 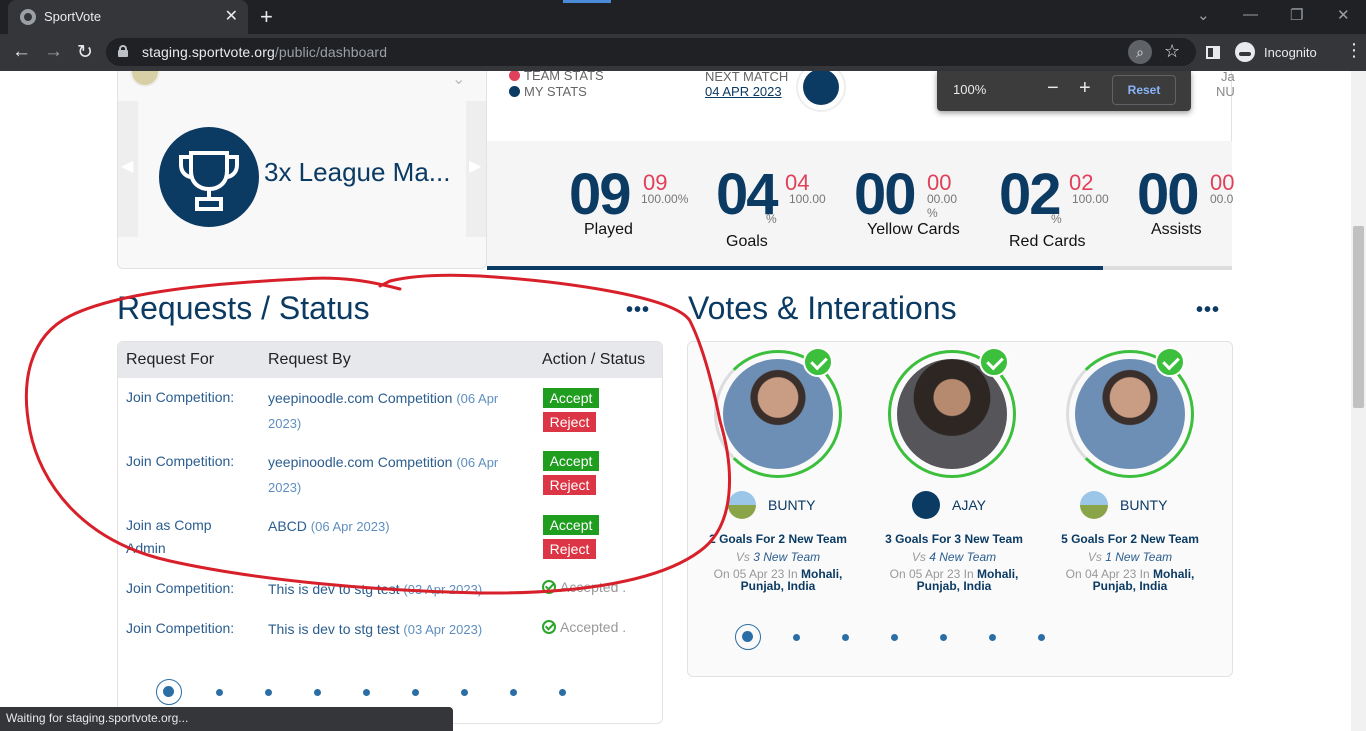 What do you see at coordinates (231, 16) in the screenshot?
I see `close-icon: ✕` at bounding box center [231, 16].